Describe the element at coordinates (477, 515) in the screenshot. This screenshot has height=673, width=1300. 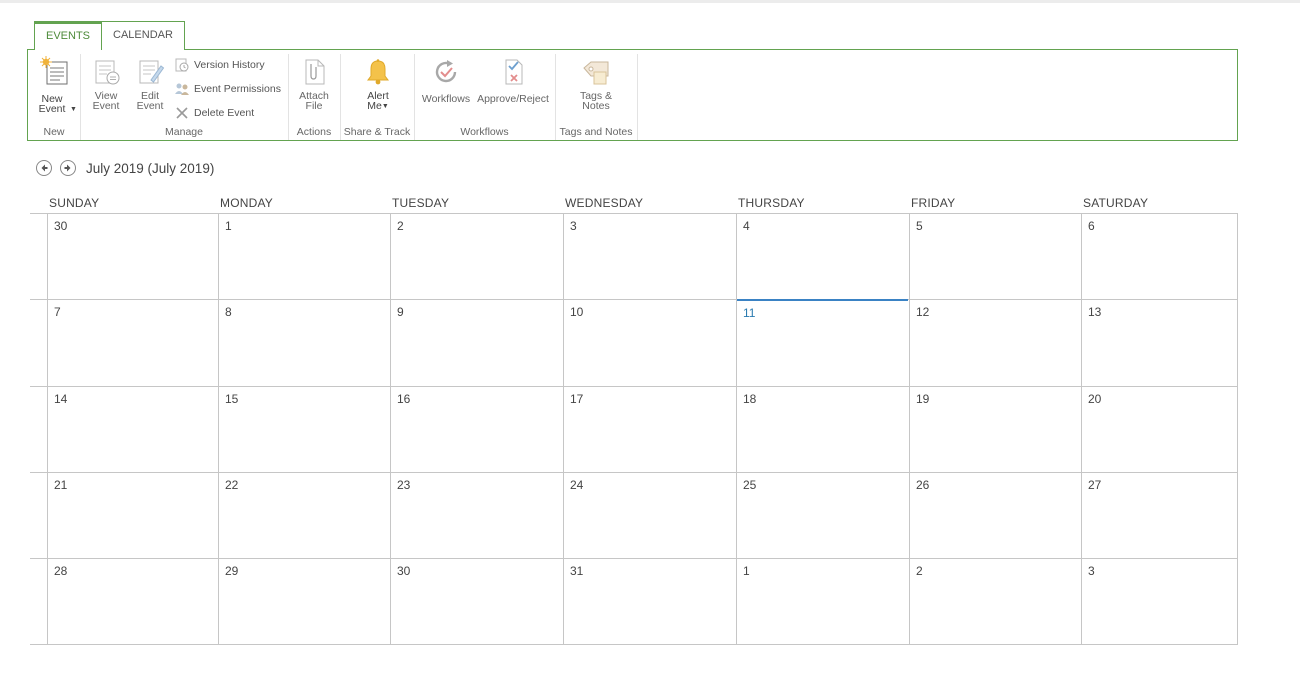
I see `calendar-day-cell: 23` at that location.